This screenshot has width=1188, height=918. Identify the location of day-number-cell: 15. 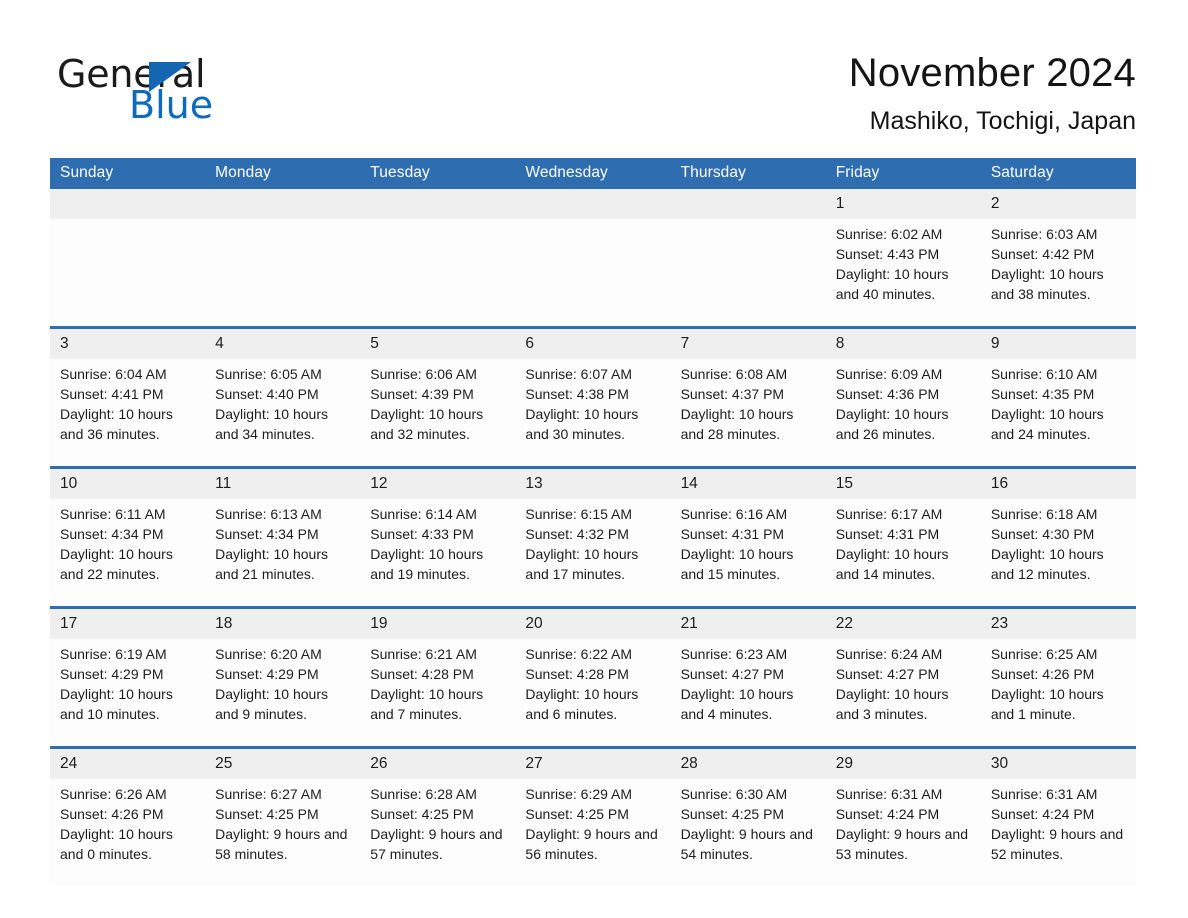
(903, 482).